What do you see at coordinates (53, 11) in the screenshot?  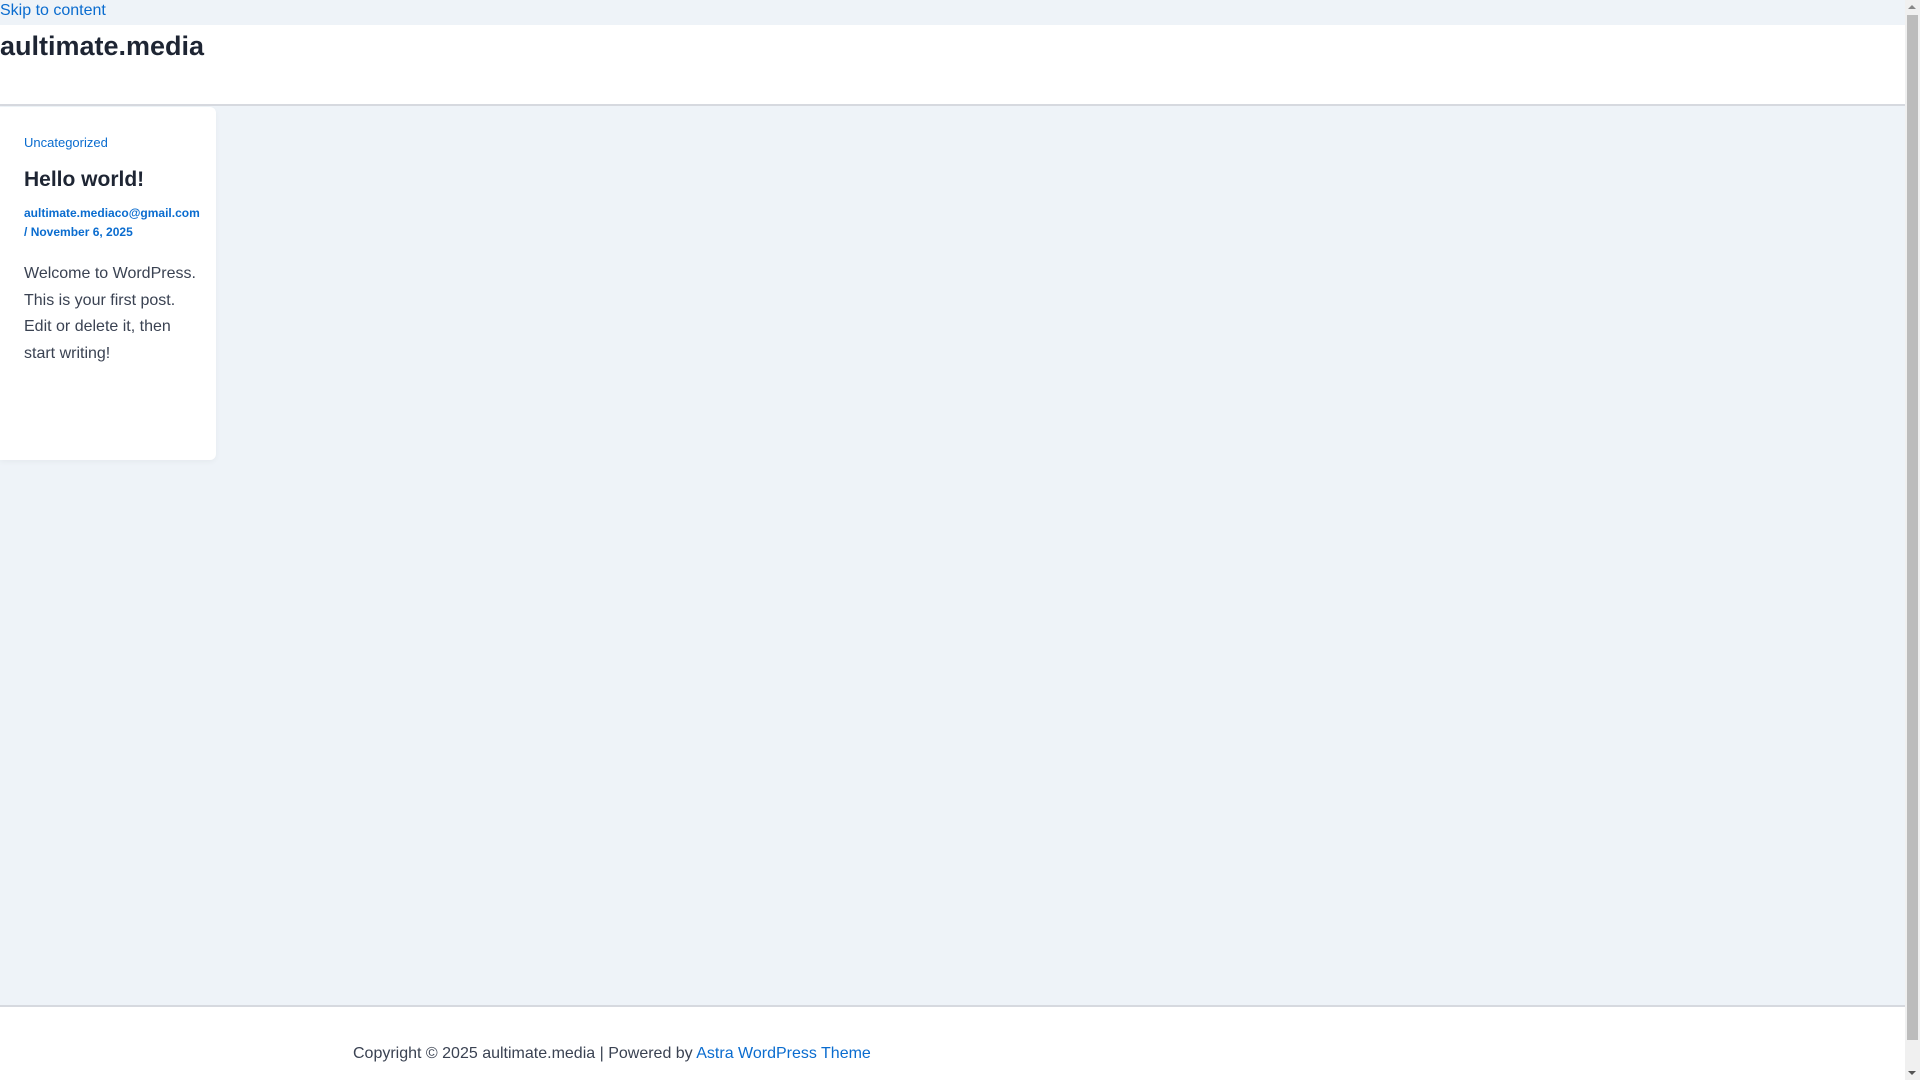 I see `skip-to-content-link: Skip to content` at bounding box center [53, 11].